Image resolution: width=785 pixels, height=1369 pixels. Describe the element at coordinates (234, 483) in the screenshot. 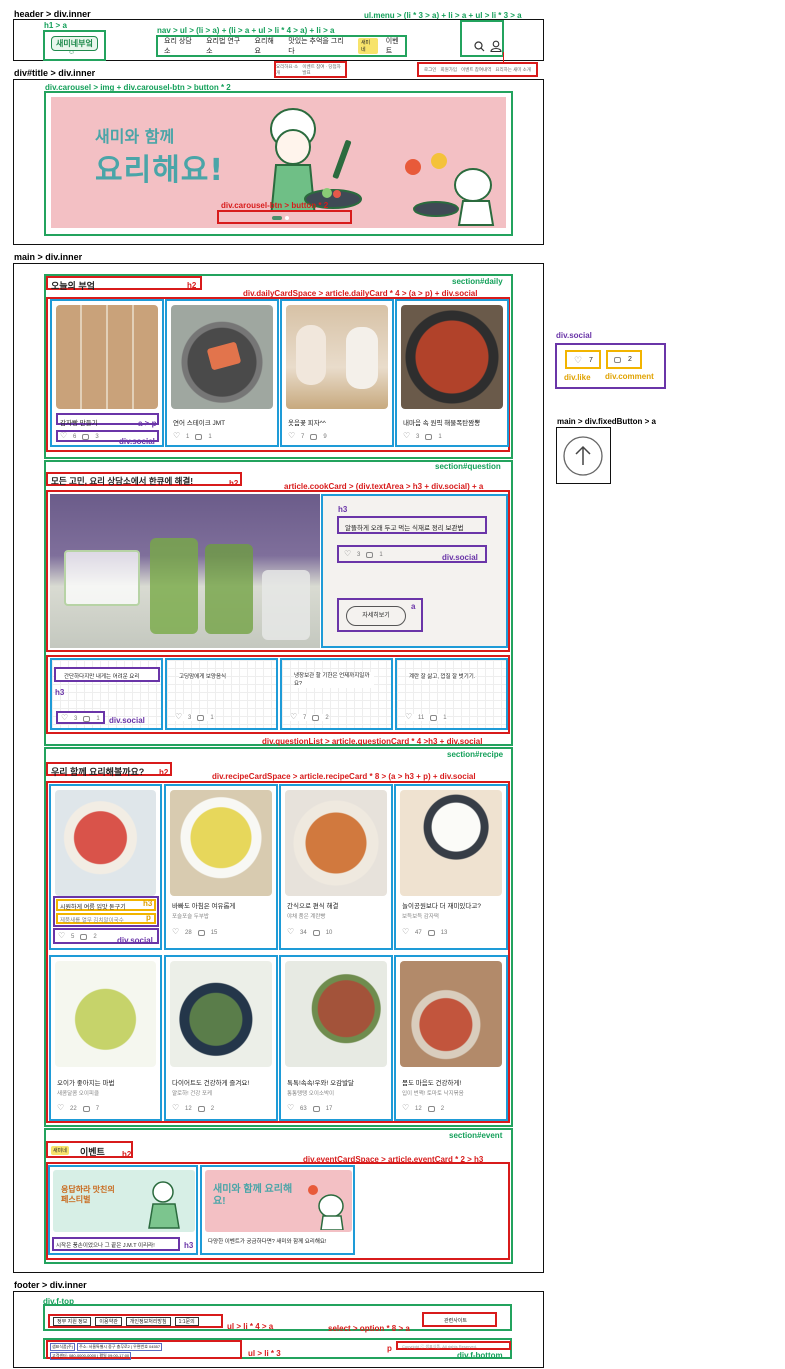

I see `label-h2-question: h2` at that location.